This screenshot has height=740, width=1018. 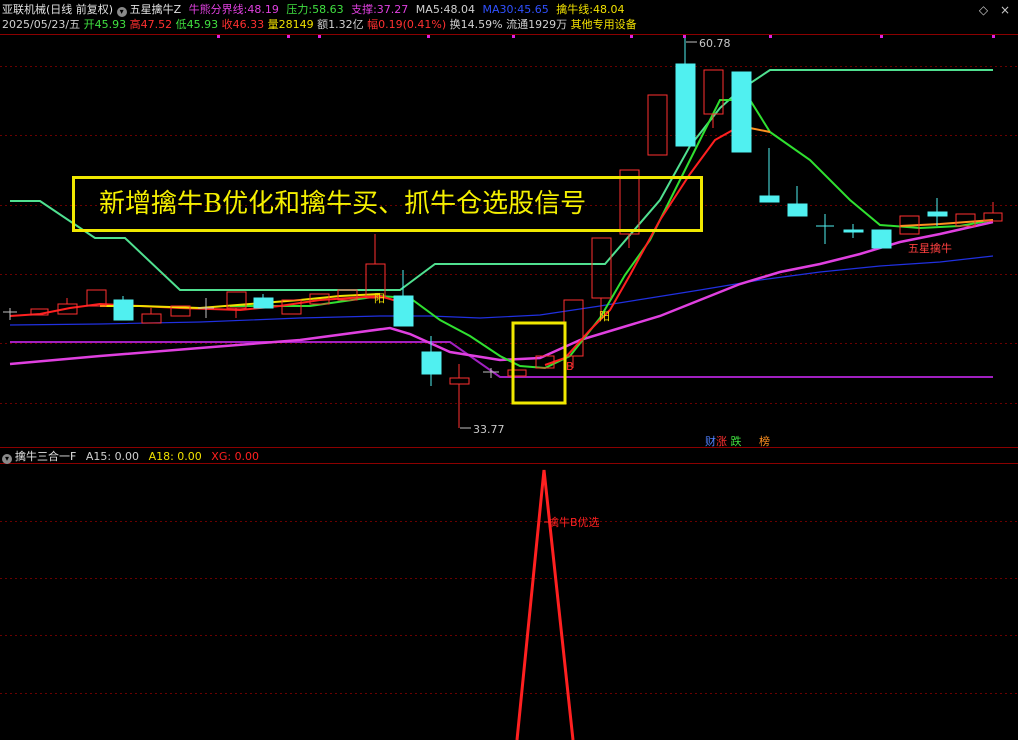 What do you see at coordinates (489, 429) in the screenshot?
I see `low-price-label: 33.77` at bounding box center [489, 429].